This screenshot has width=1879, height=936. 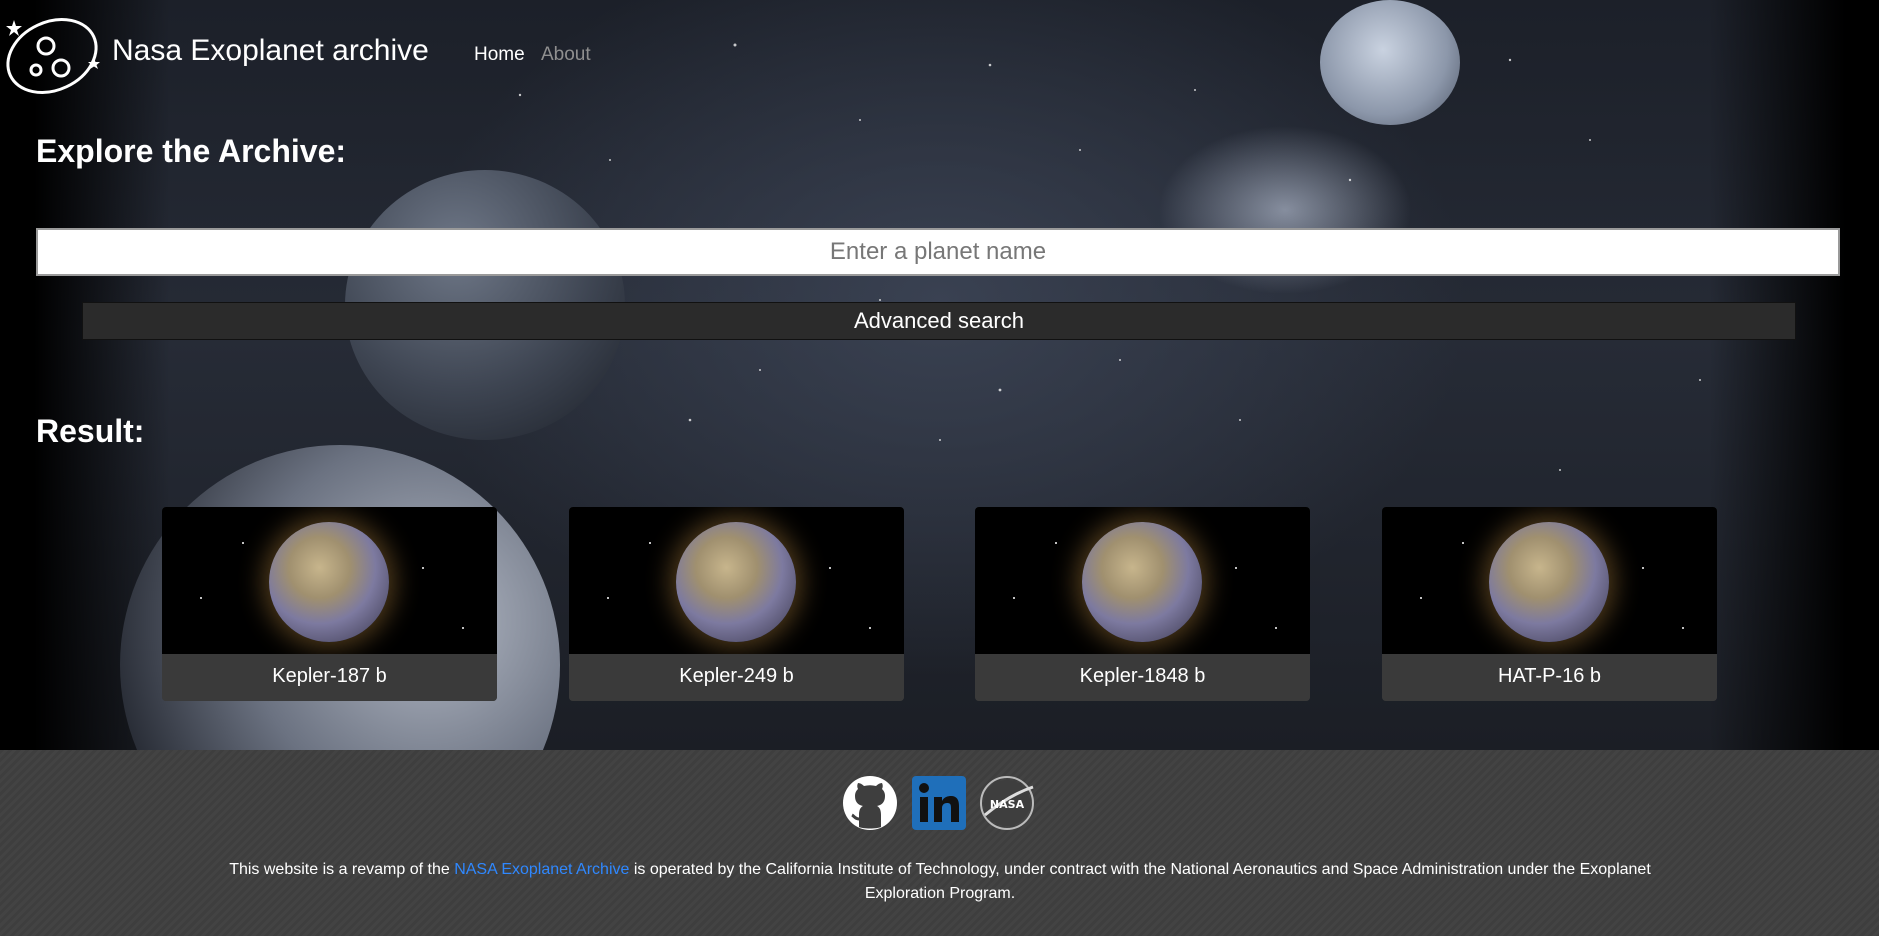 What do you see at coordinates (1390, 62) in the screenshot?
I see `background-moon-small` at bounding box center [1390, 62].